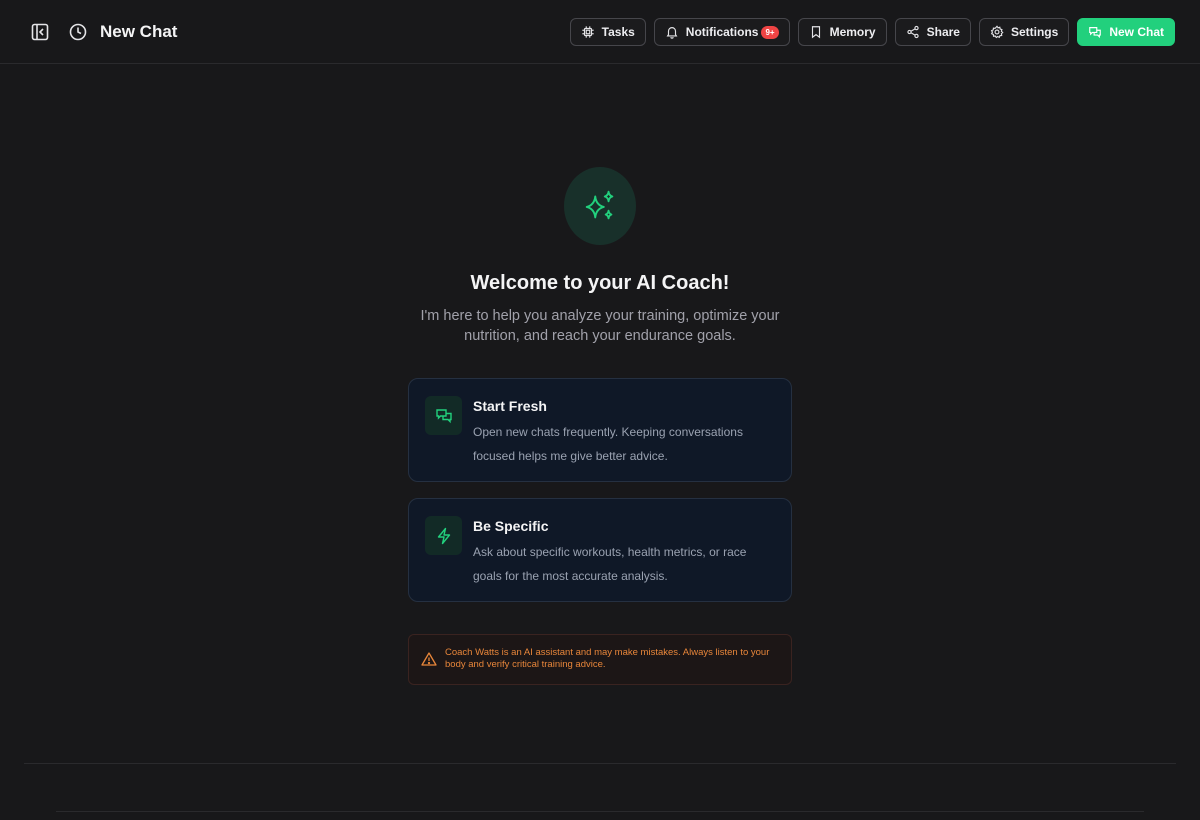  What do you see at coordinates (852, 32) in the screenshot?
I see `memory-label: Memory` at bounding box center [852, 32].